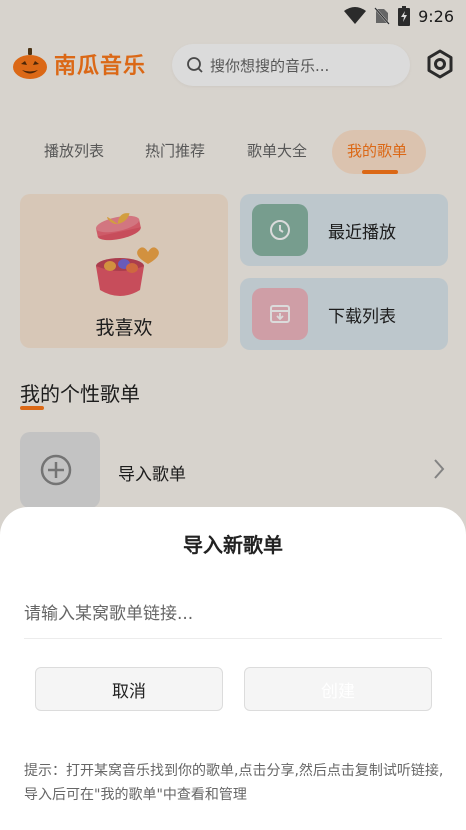 The width and height of the screenshot is (466, 830). What do you see at coordinates (233, 614) in the screenshot?
I see `playlist-link-input` at bounding box center [233, 614].